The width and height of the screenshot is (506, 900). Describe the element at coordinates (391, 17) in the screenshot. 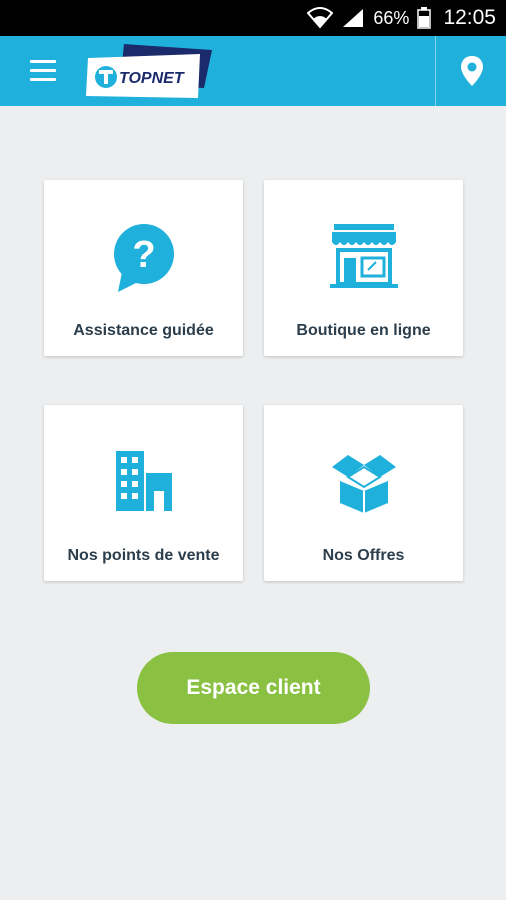

I see `battery-percent: 66%` at that location.